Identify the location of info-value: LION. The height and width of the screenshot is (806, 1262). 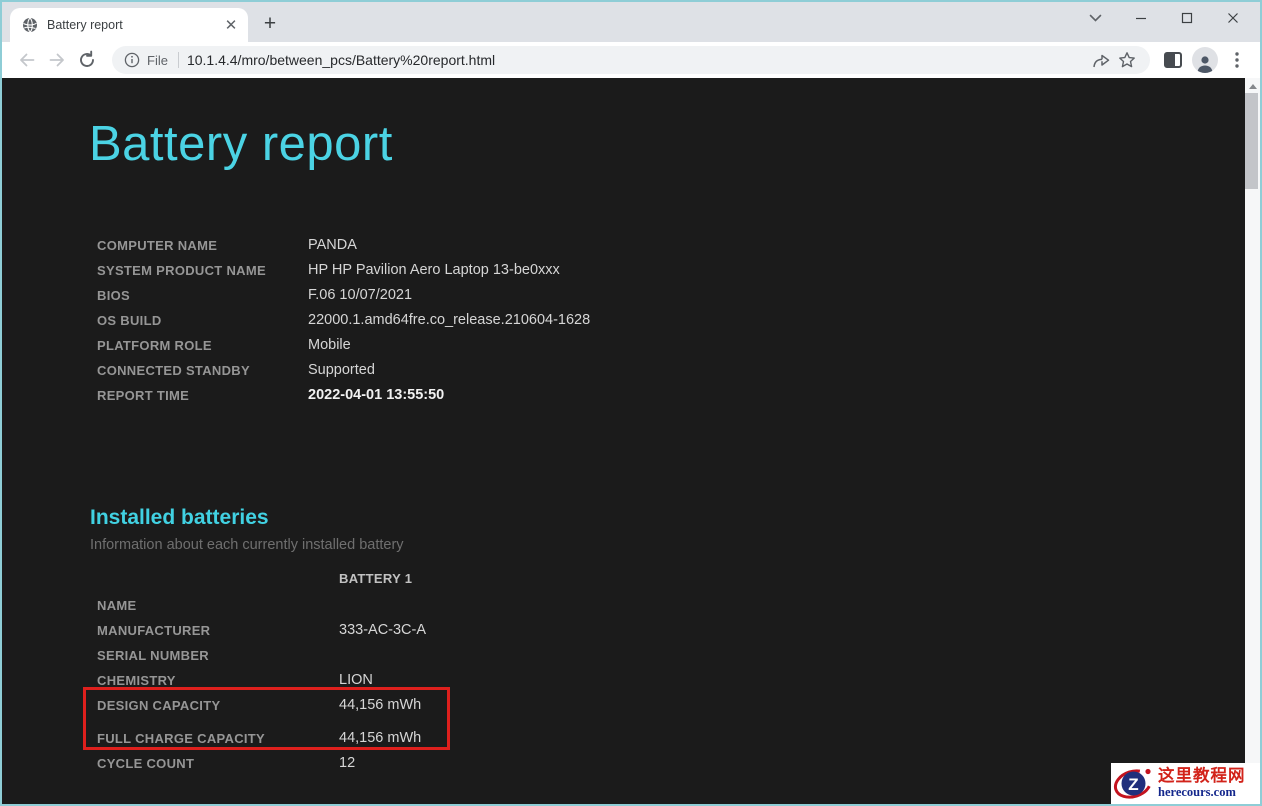
(356, 680).